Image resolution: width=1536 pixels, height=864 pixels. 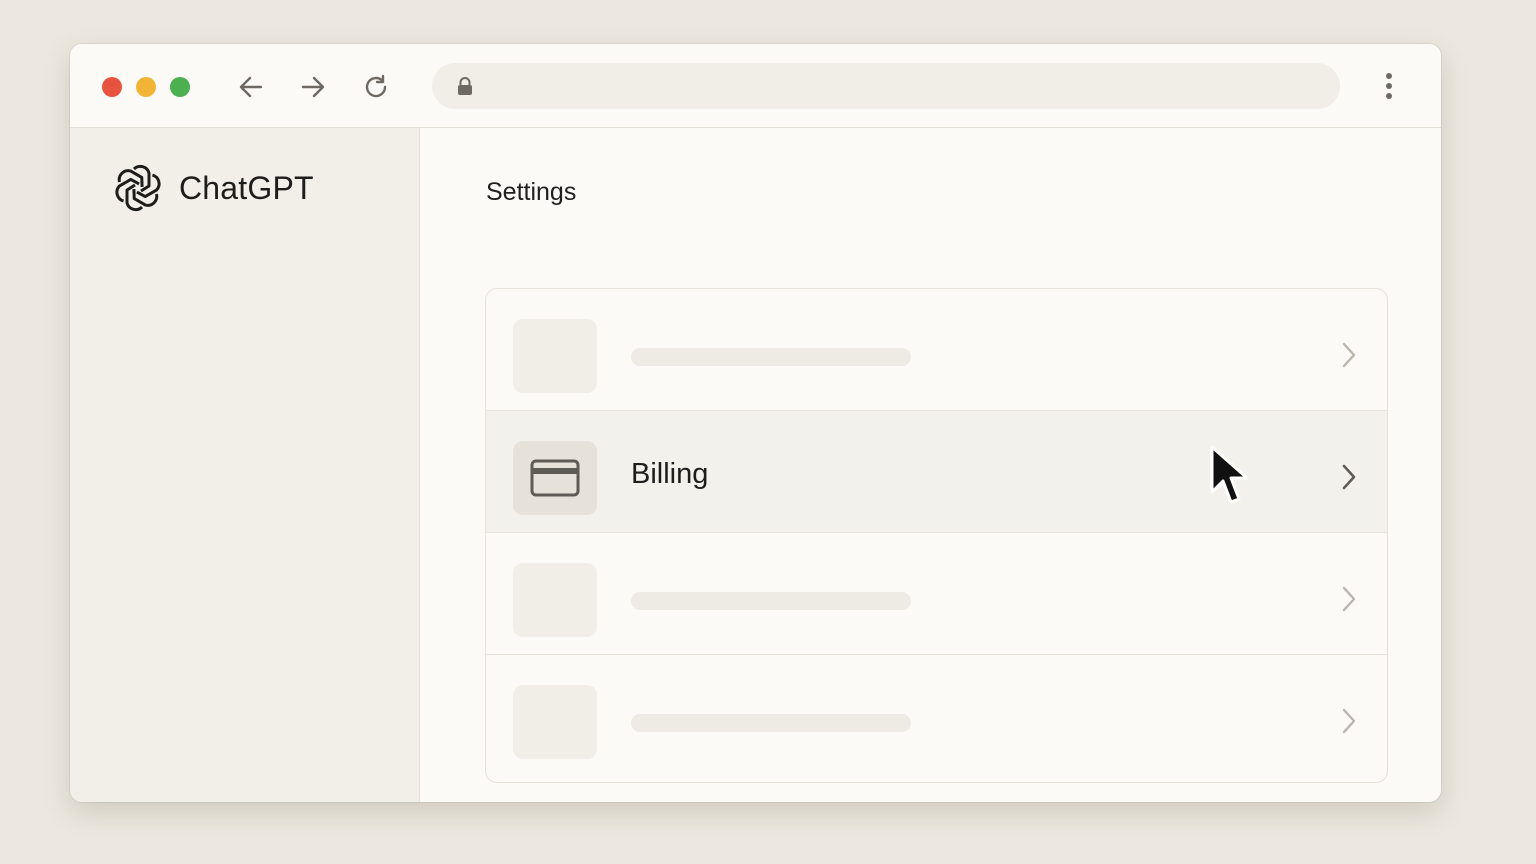 I want to click on forward-button, so click(x=313, y=87).